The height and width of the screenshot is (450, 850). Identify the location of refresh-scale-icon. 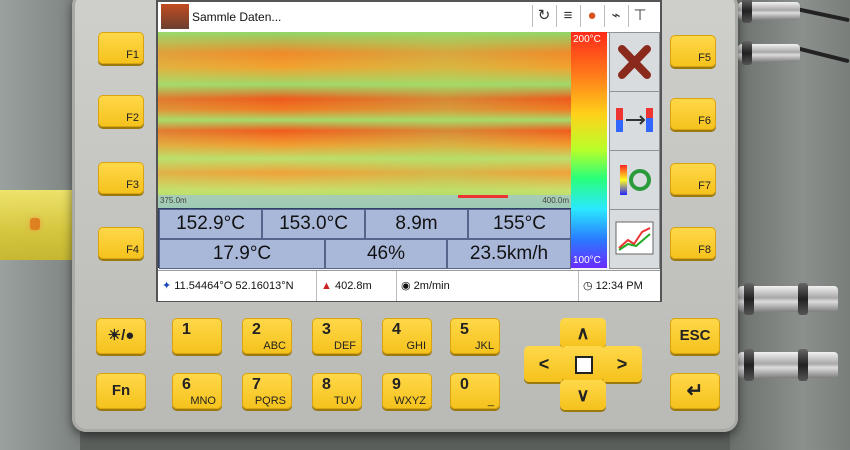
(635, 180).